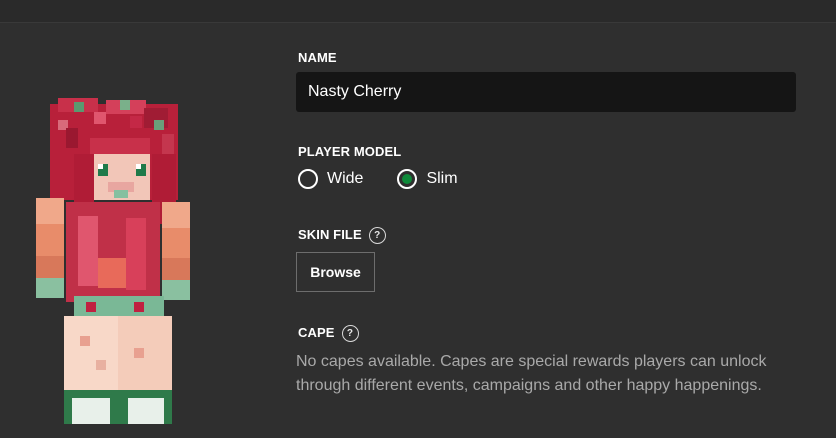 The width and height of the screenshot is (836, 438). Describe the element at coordinates (335, 272) in the screenshot. I see `browse-button: Browse` at that location.